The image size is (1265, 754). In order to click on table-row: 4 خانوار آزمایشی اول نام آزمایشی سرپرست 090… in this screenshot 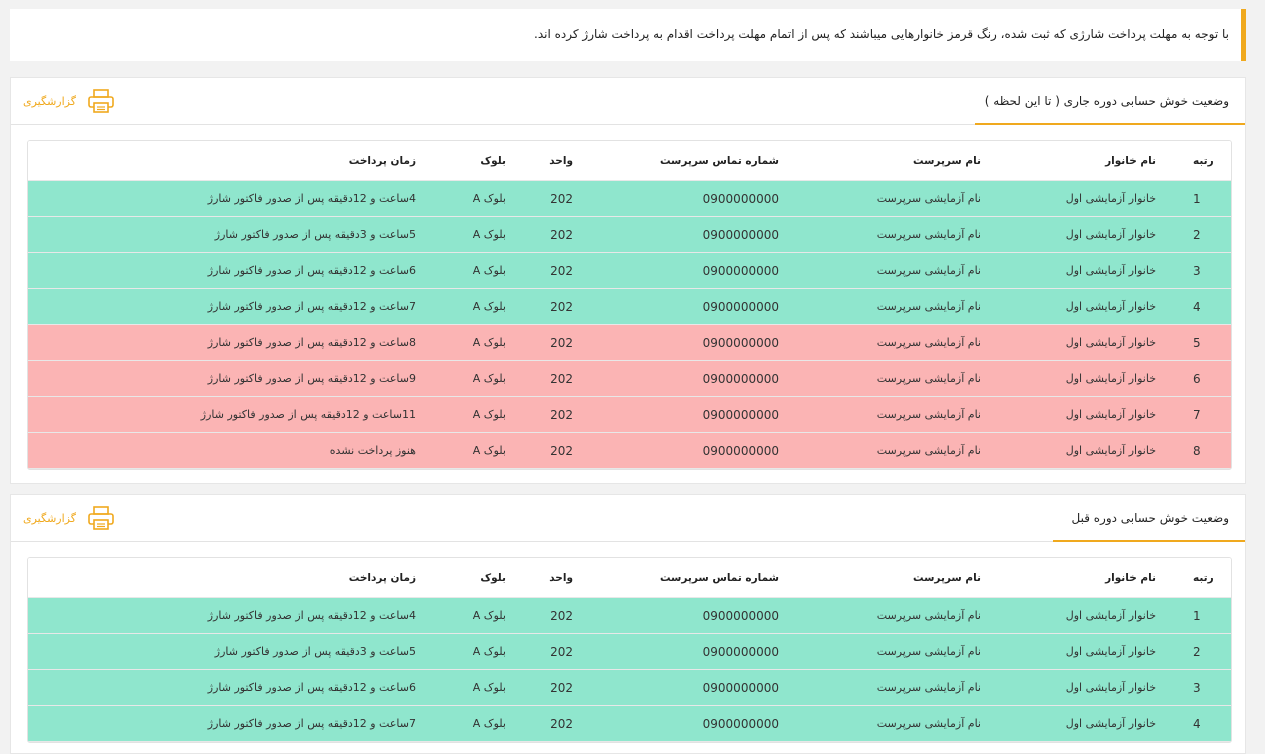, I will do `click(629, 307)`.